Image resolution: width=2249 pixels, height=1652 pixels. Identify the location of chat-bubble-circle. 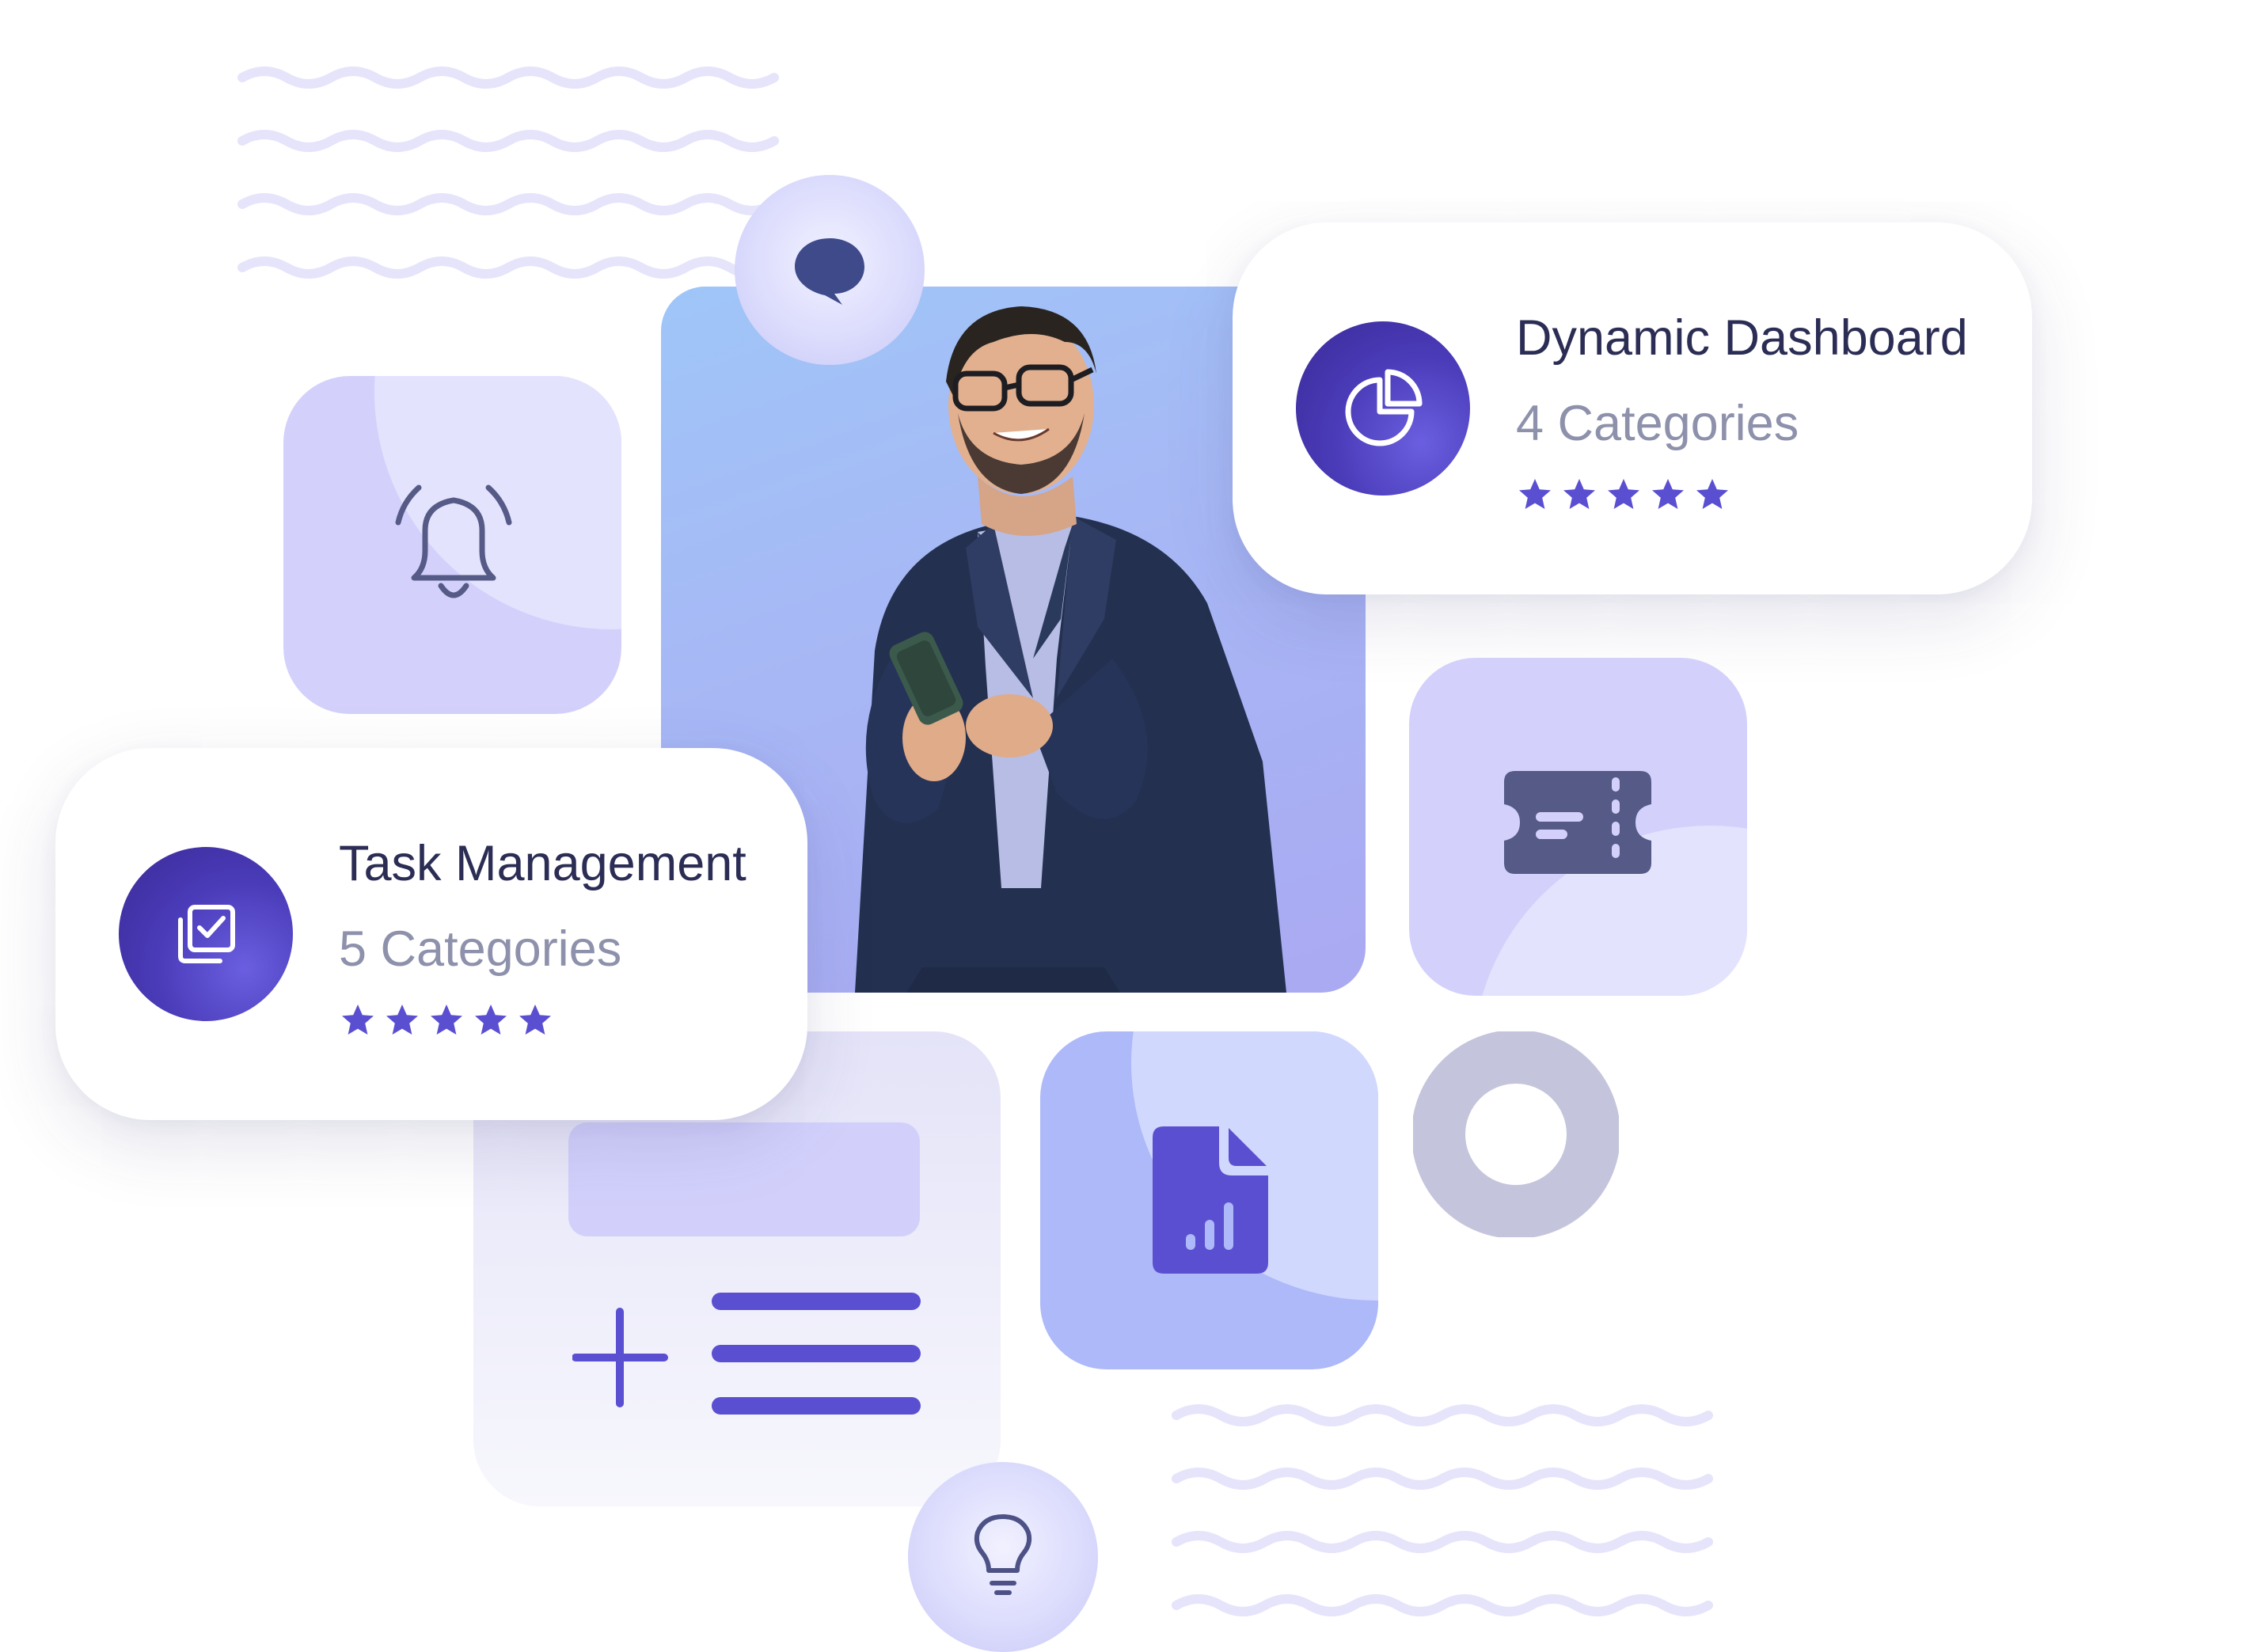
(830, 270).